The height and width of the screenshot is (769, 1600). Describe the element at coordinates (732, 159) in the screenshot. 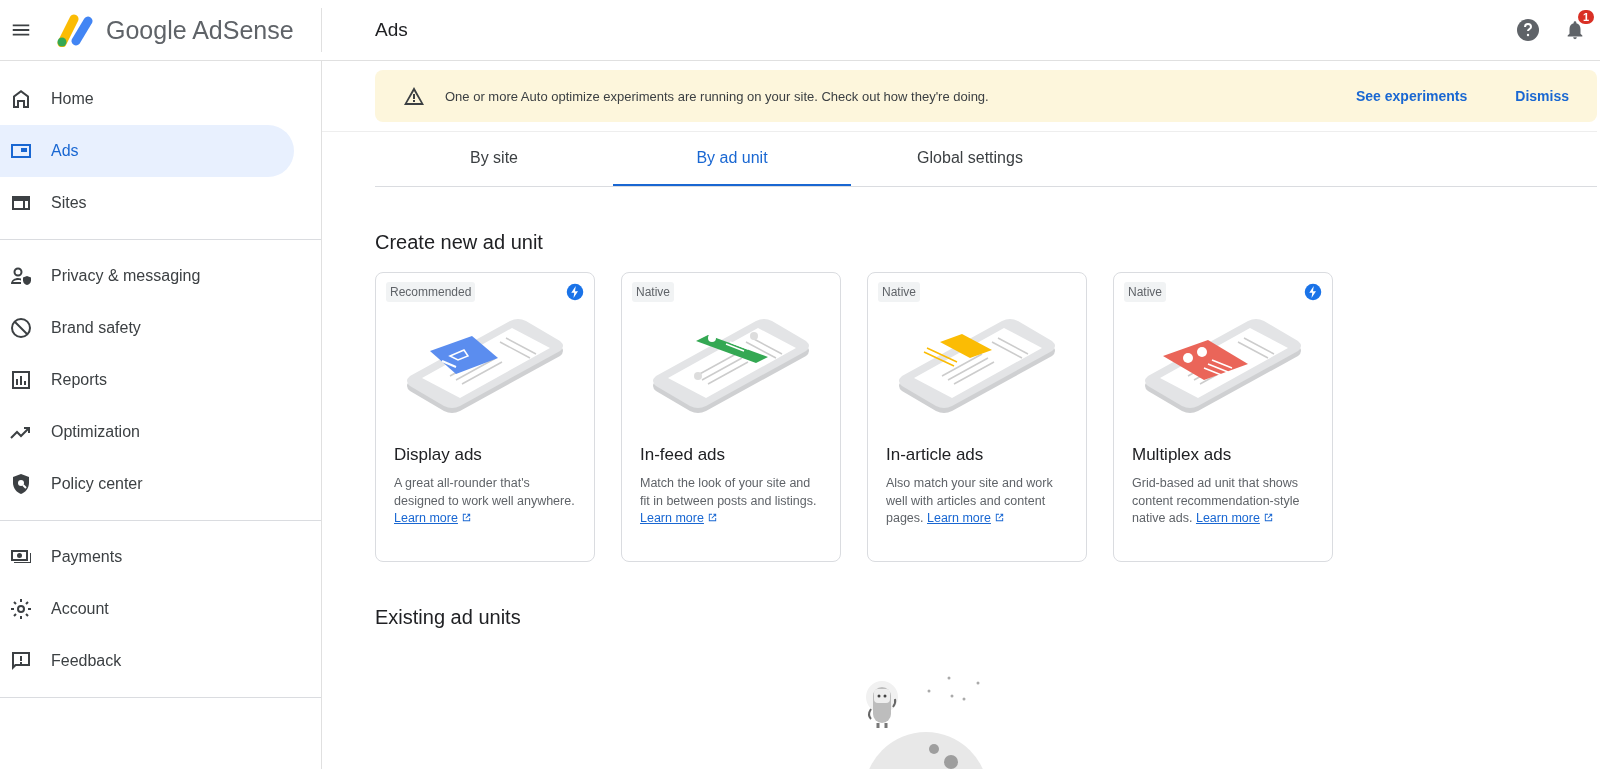

I see `tab: By ad unit` at that location.